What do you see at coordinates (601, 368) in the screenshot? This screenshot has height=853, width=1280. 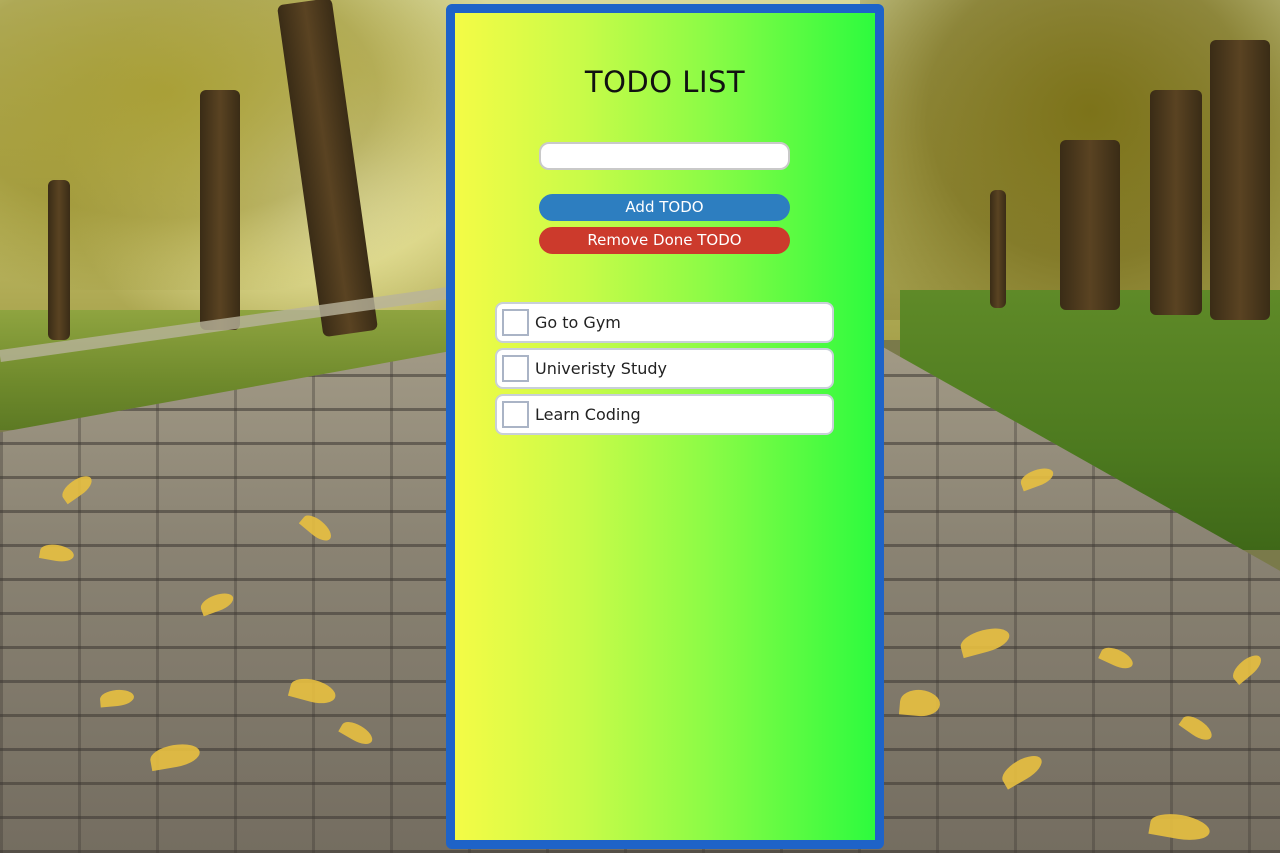 I see `todo-item-label: Univeristy Study` at bounding box center [601, 368].